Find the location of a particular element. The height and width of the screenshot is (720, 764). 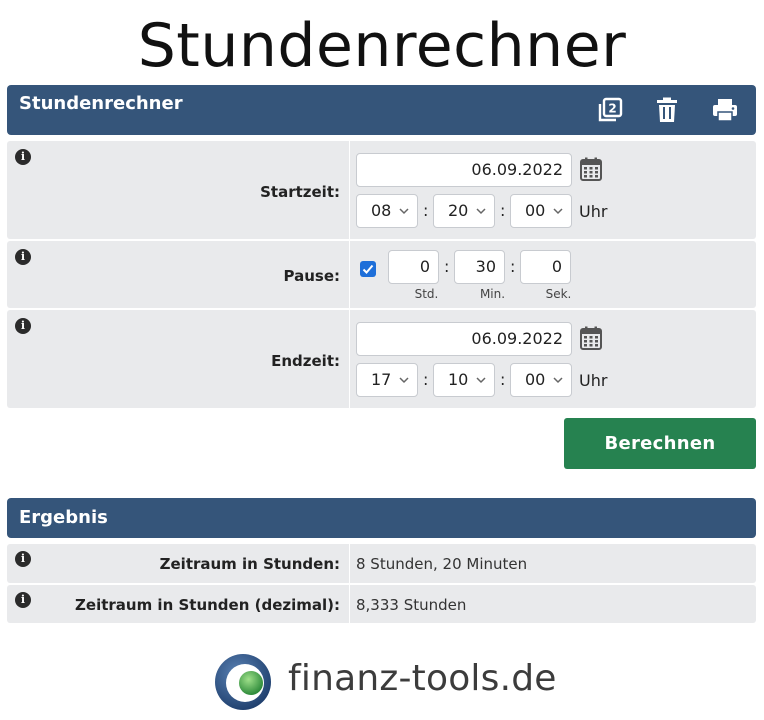

start-second-select: 00 is located at coordinates (541, 211).